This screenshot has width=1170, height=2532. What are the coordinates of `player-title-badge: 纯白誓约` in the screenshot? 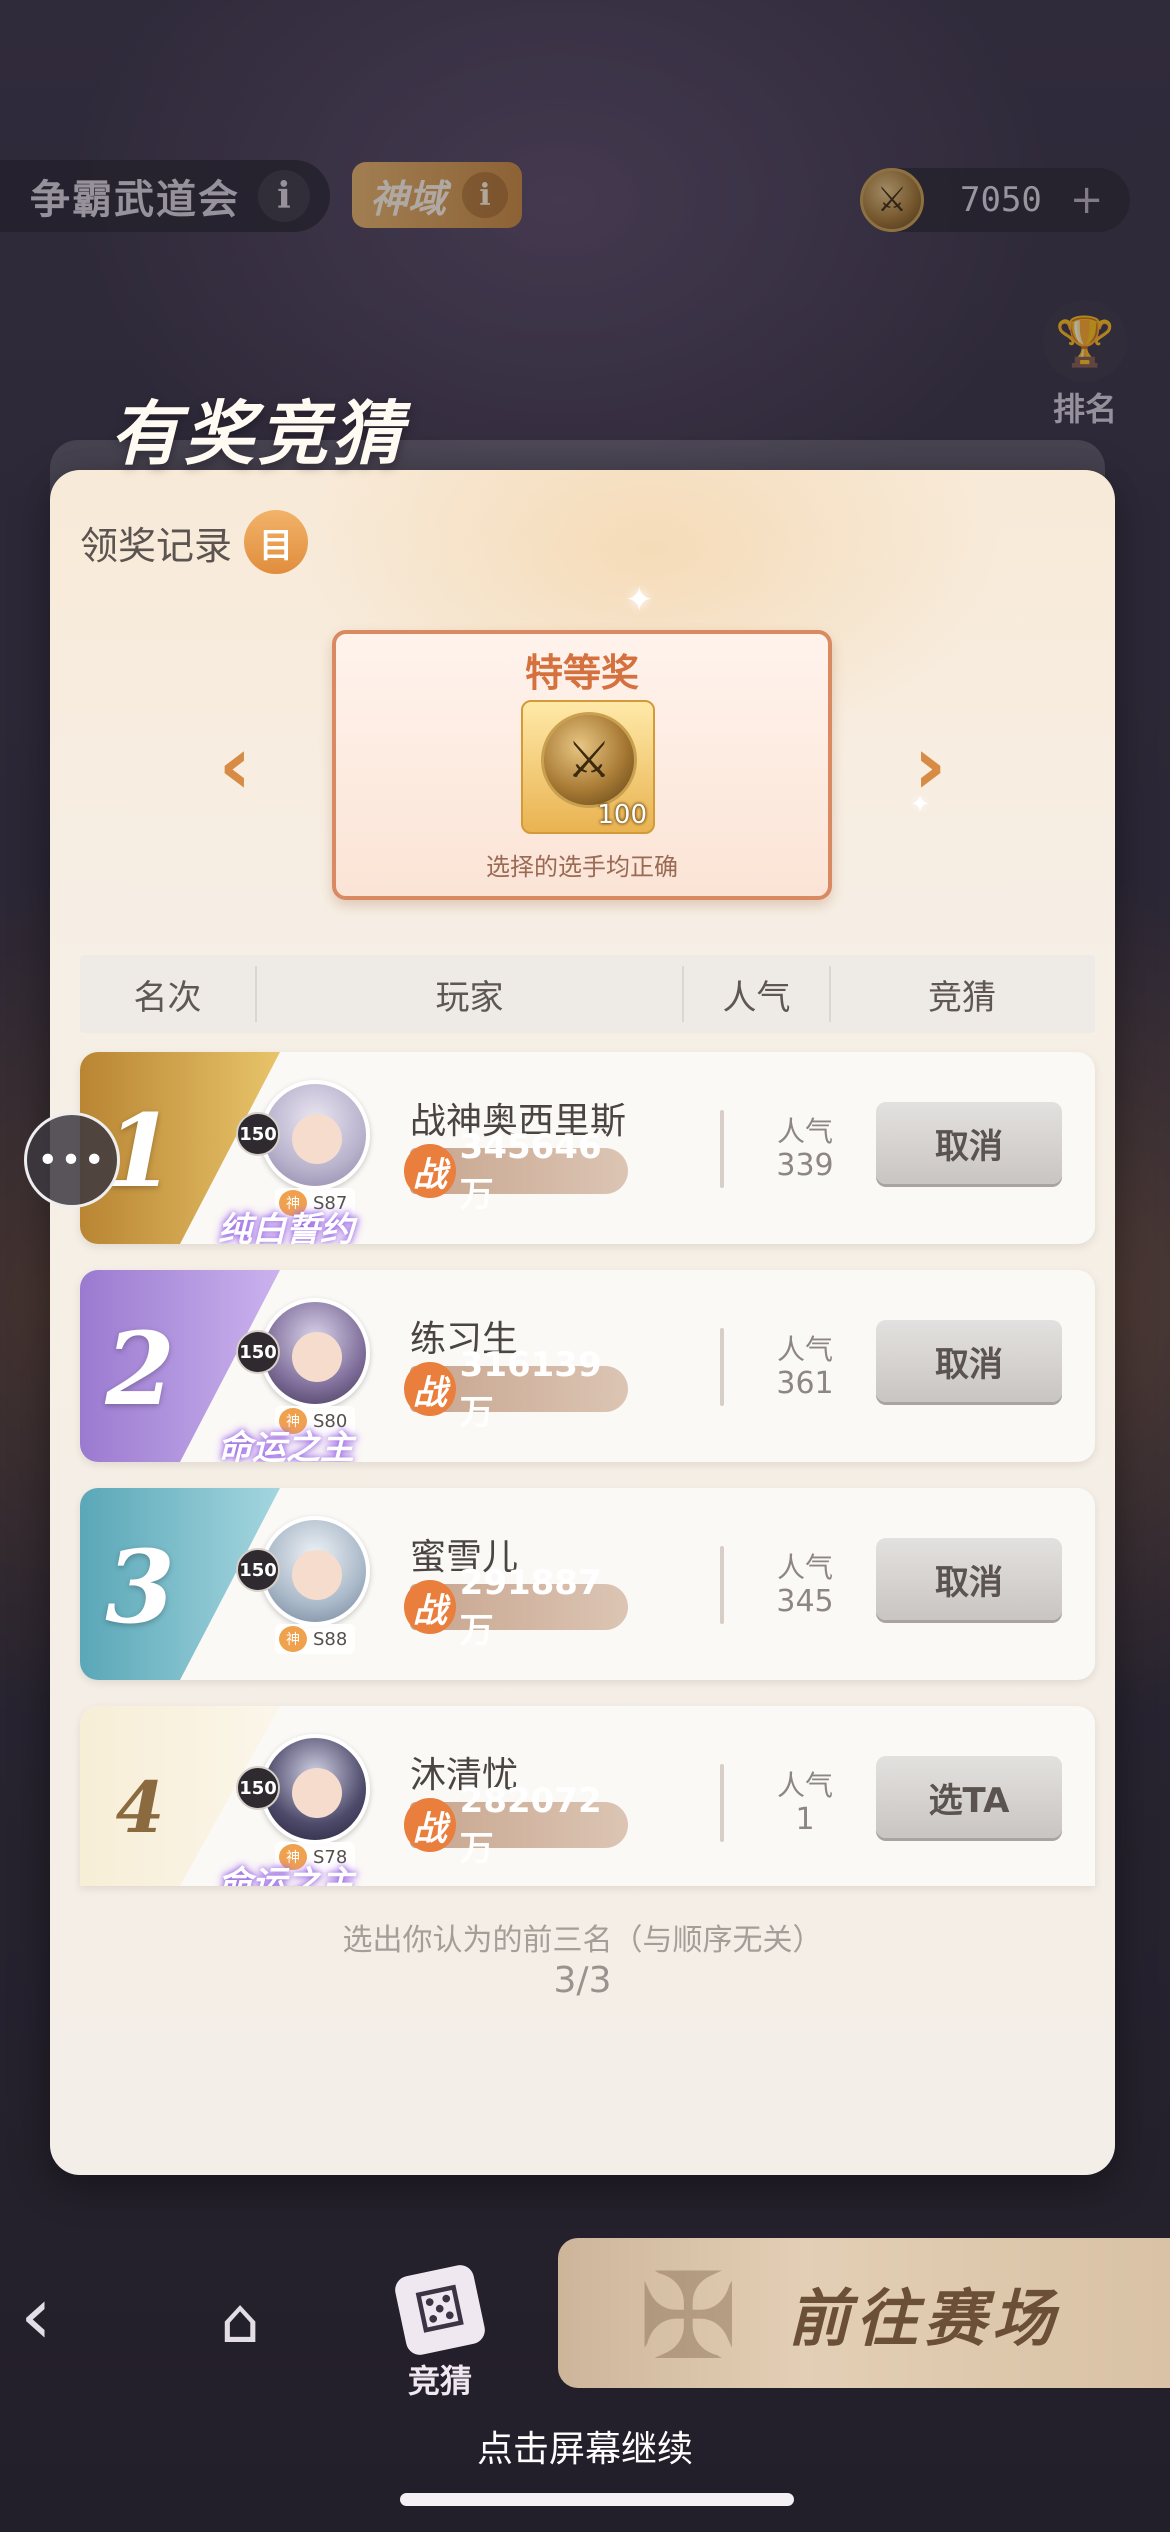 It's located at (286, 1227).